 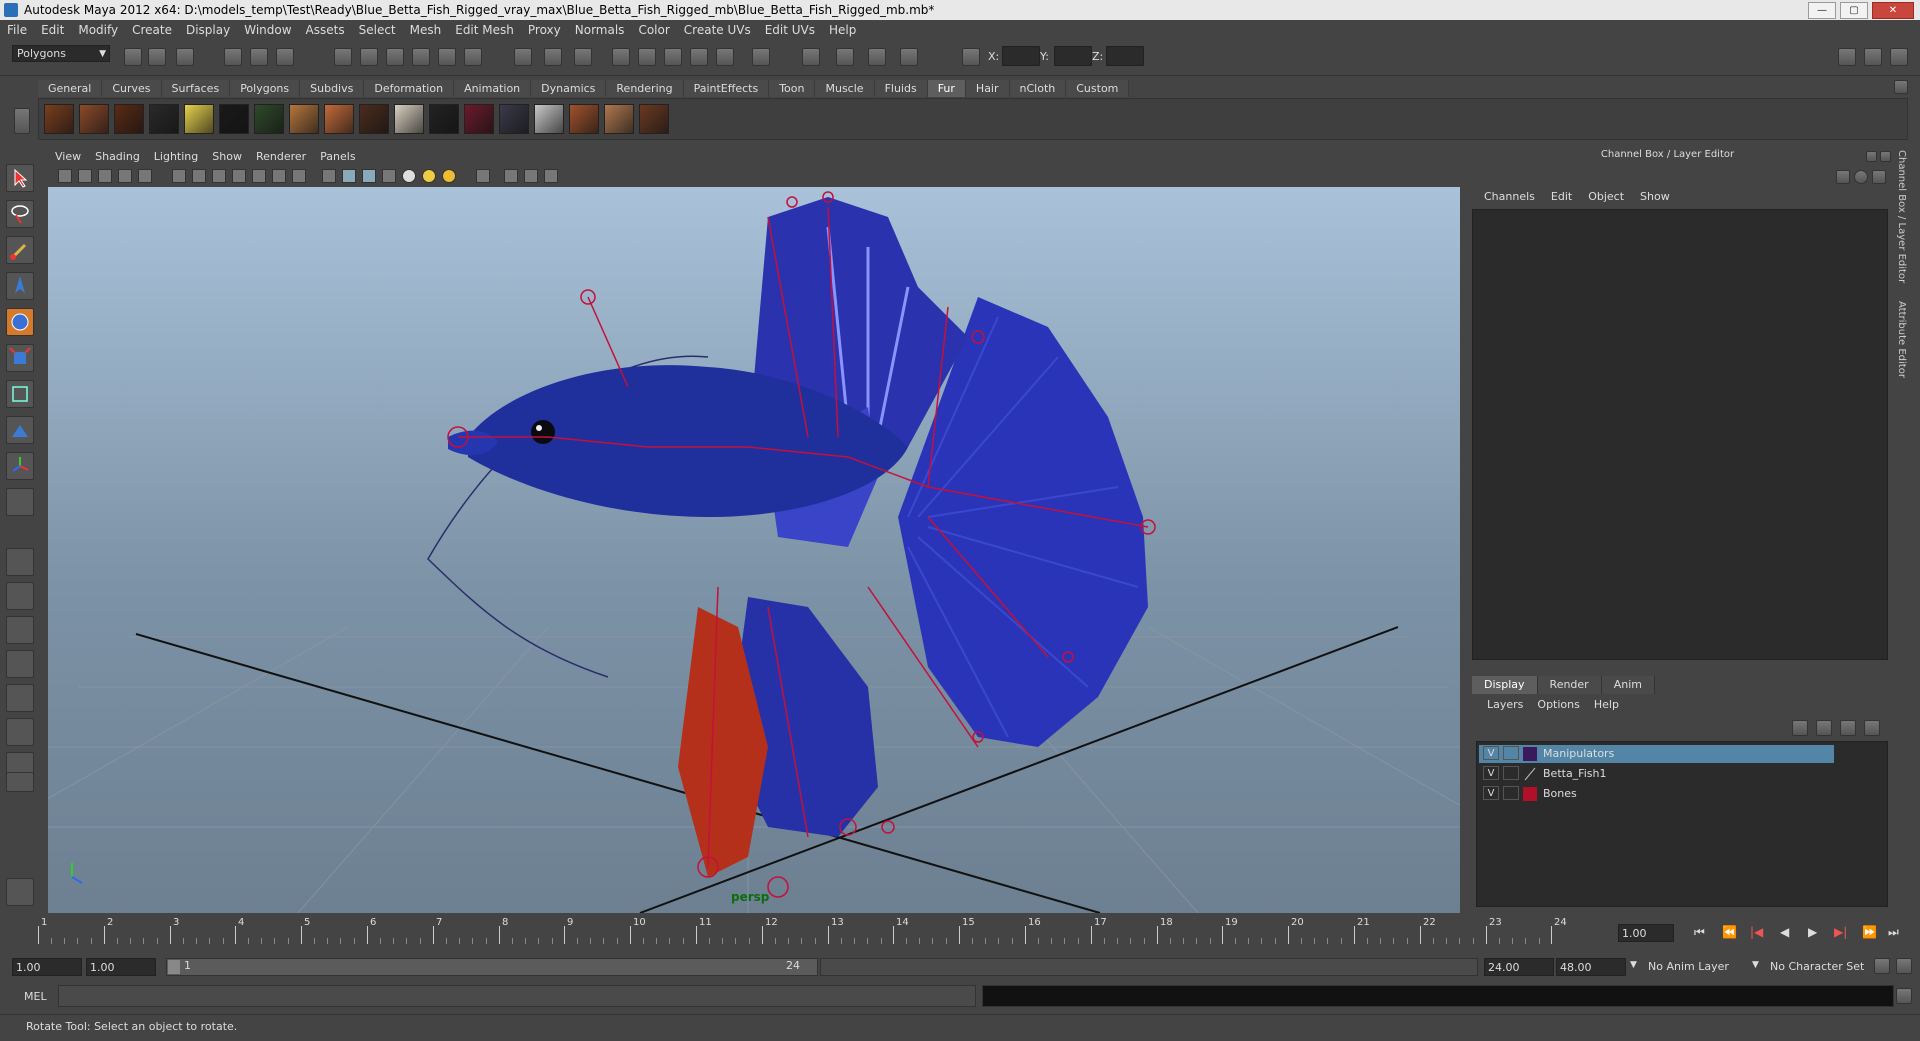 I want to click on menu-file: File, so click(x=17, y=30).